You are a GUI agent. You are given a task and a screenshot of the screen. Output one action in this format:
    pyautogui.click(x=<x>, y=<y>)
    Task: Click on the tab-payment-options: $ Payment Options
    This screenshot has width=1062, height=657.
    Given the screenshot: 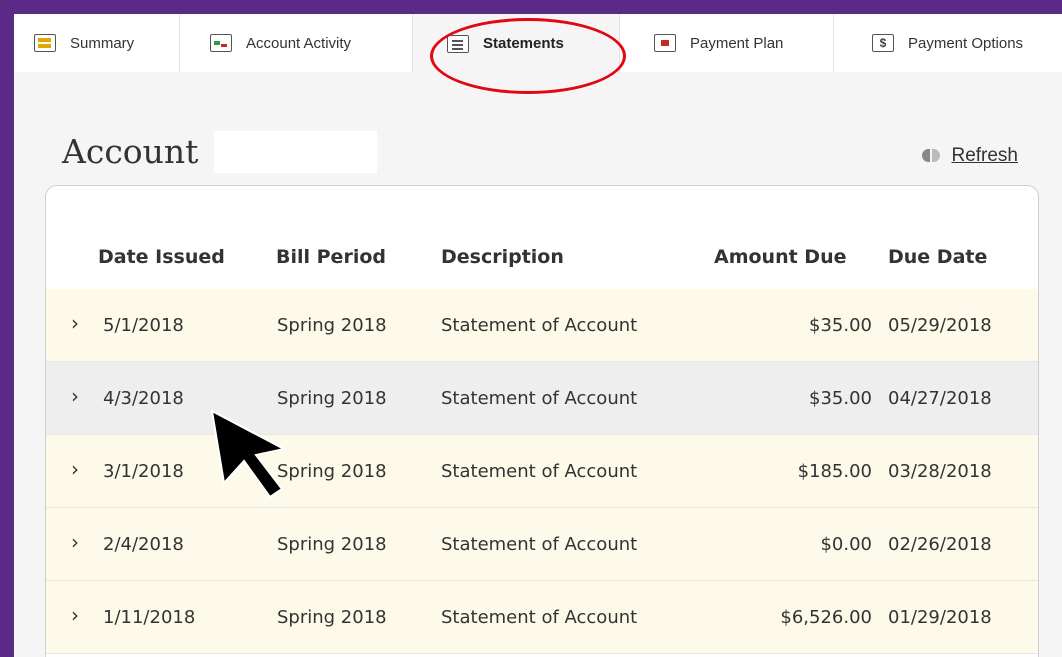 What is the action you would take?
    pyautogui.click(x=948, y=43)
    